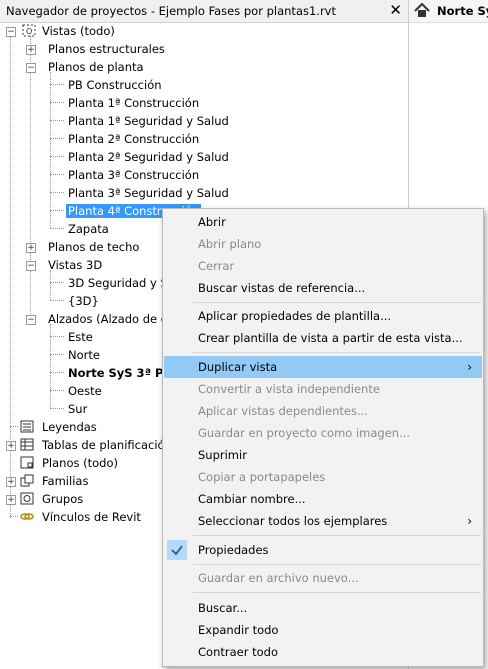 This screenshot has width=488, height=669. I want to click on close-icon: ✕, so click(395, 10).